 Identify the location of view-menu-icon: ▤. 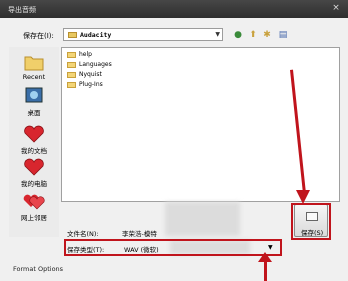
(283, 35).